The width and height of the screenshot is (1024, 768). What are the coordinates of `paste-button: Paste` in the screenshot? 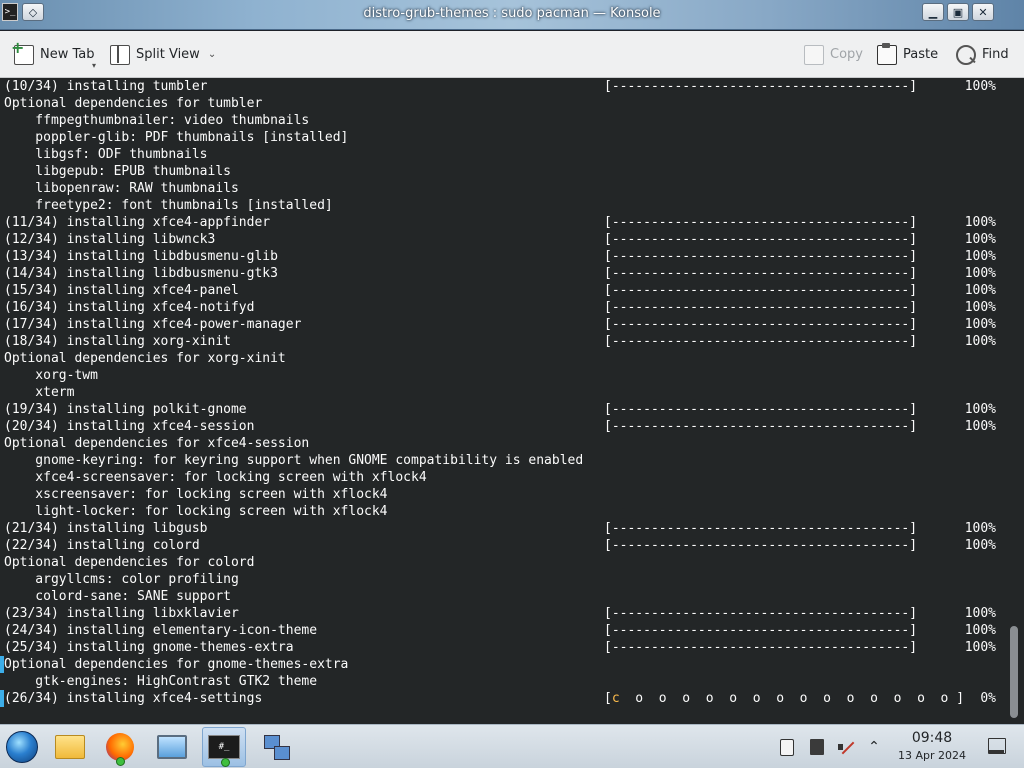 It's located at (907, 54).